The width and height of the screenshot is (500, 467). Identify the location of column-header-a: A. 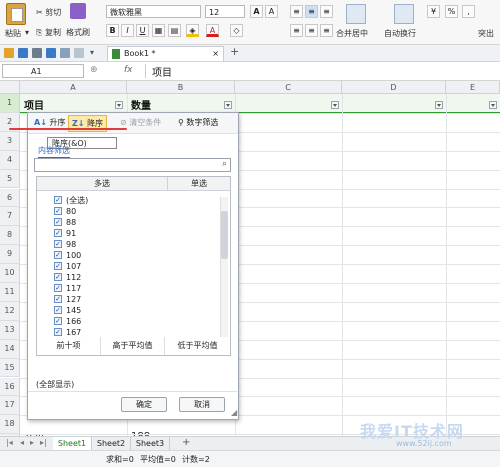
(73, 87).